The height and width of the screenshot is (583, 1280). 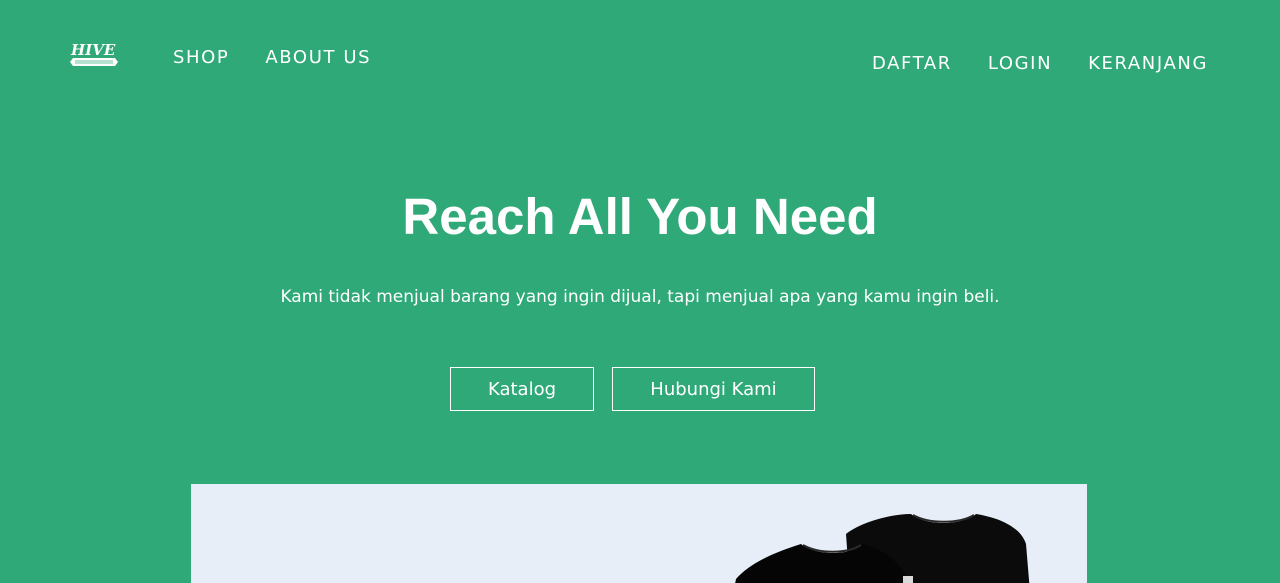 I want to click on brand-logo: HIVE, so click(x=95, y=56).